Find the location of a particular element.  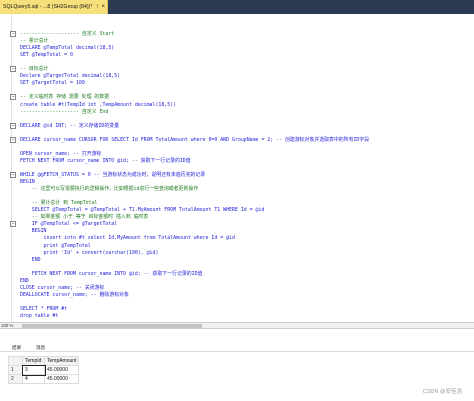

watermark: CSDN @安佳浩 is located at coordinates (442, 392).